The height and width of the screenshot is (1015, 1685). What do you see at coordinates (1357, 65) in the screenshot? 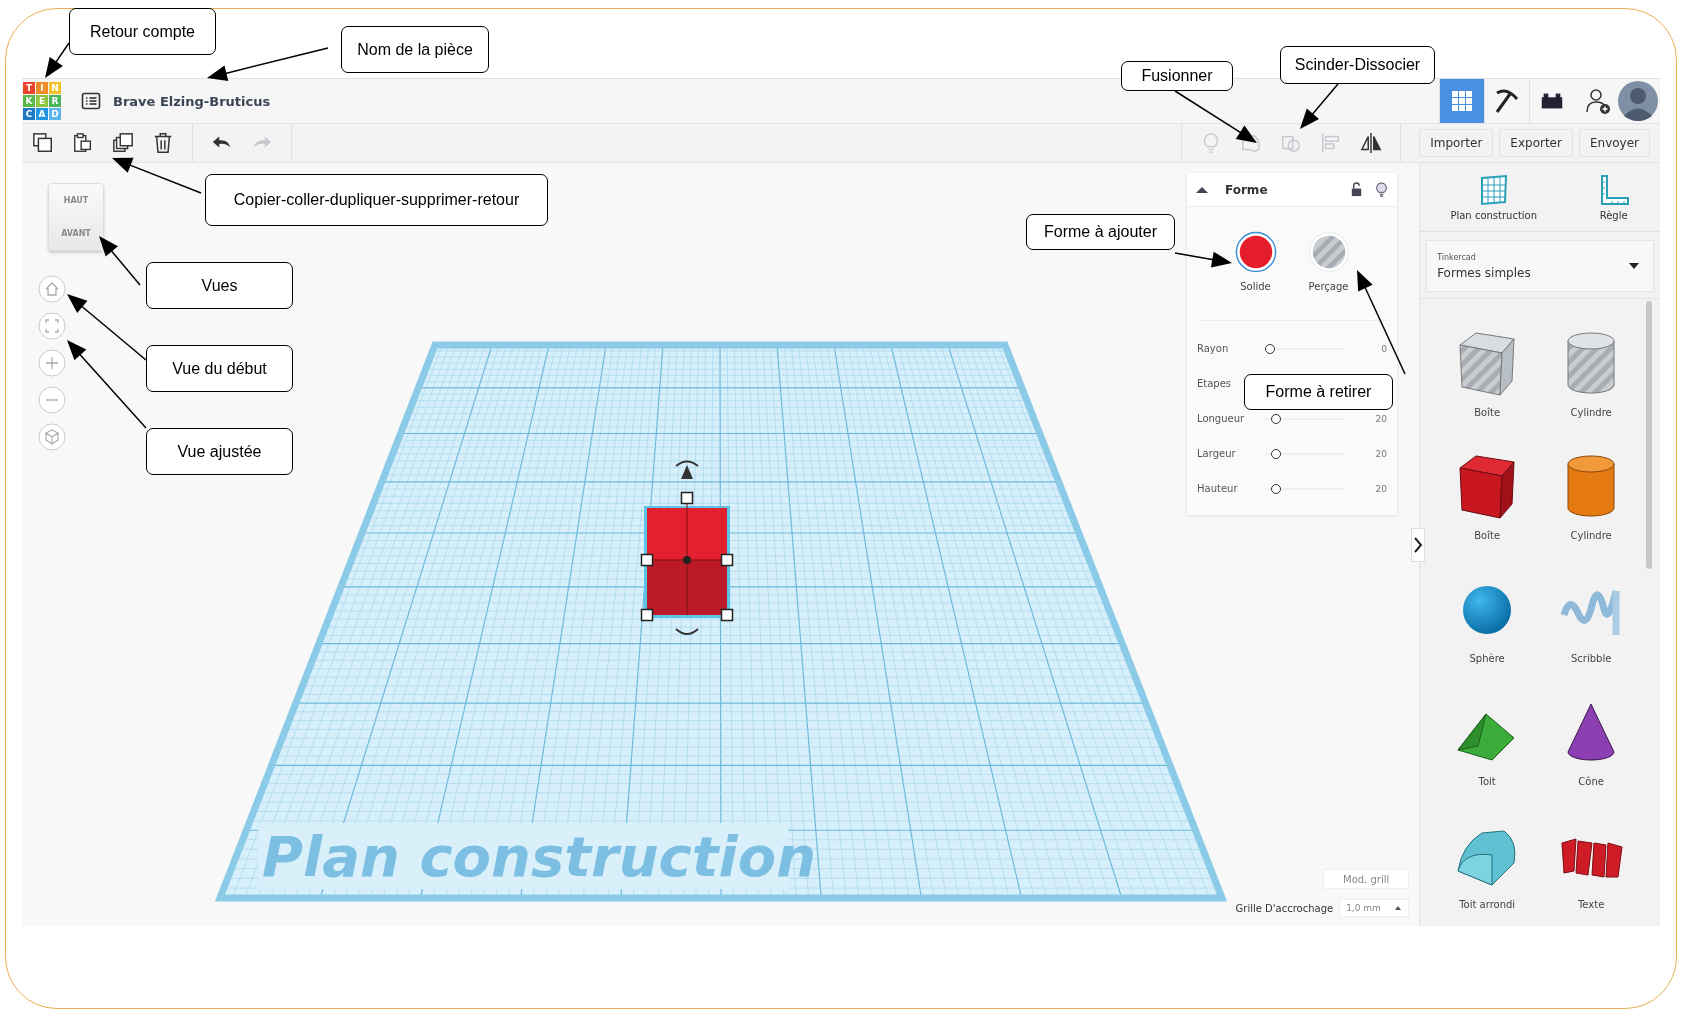
I see `callout: Scinder-Dissocier` at bounding box center [1357, 65].